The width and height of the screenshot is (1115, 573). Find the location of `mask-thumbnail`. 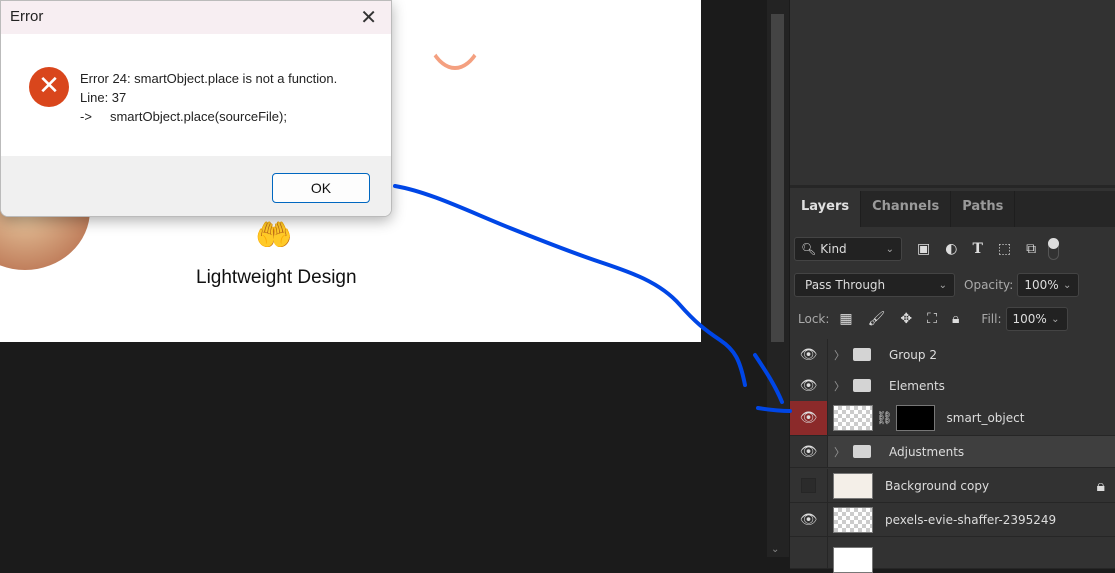

mask-thumbnail is located at coordinates (915, 418).